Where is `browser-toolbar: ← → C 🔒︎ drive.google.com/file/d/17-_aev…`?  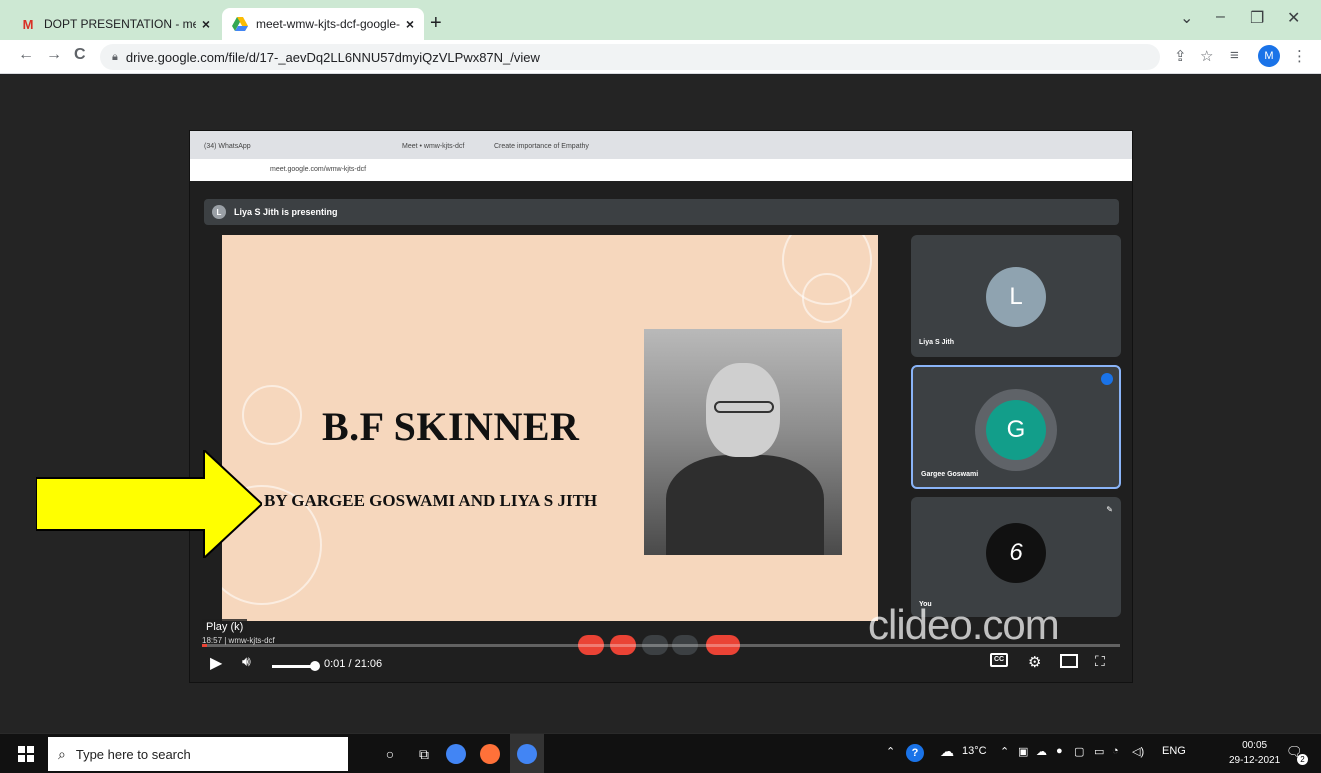 browser-toolbar: ← → C 🔒︎ drive.google.com/file/d/17-_aev… is located at coordinates (660, 57).